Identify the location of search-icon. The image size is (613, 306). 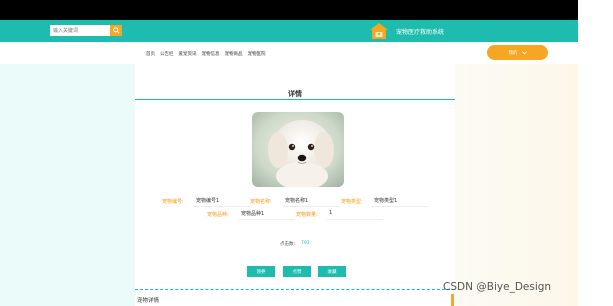
(116, 30).